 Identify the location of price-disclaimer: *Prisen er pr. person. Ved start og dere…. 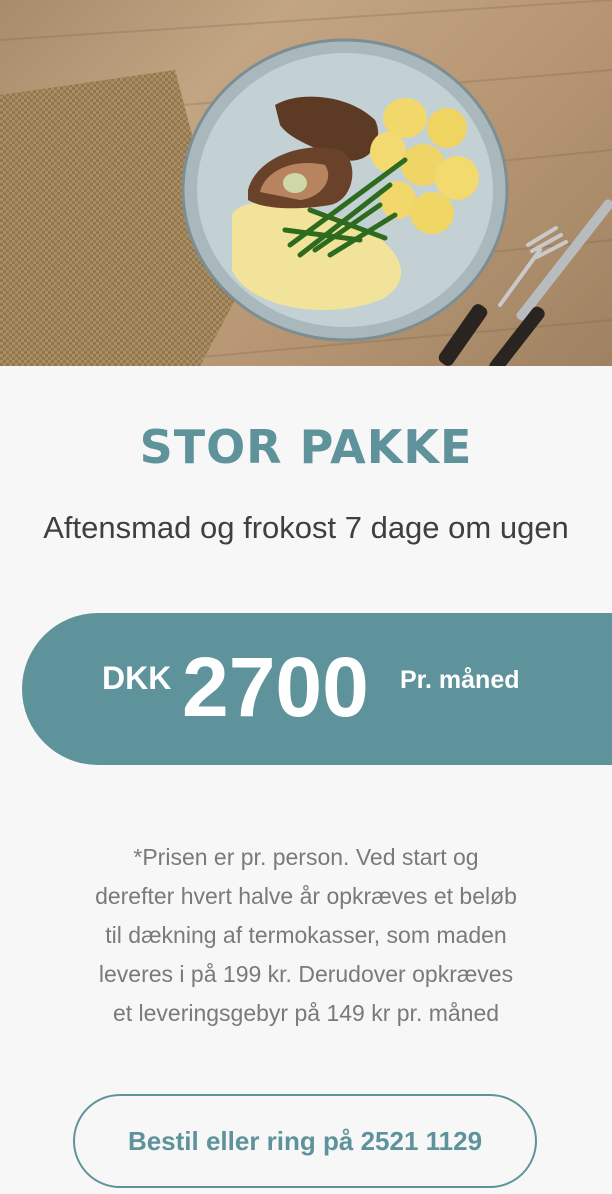
(306, 935).